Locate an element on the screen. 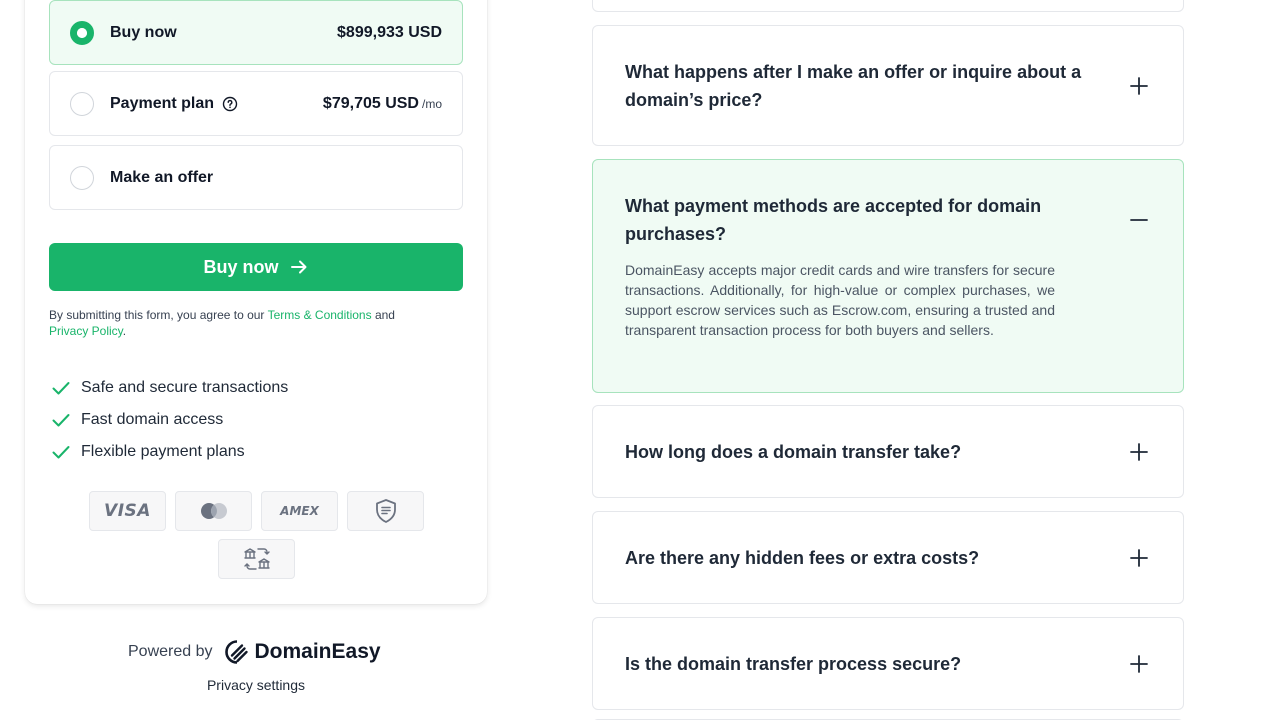 The height and width of the screenshot is (720, 1280). option-payment-plan: Payment plan $79,705 USD/mo is located at coordinates (256, 103).